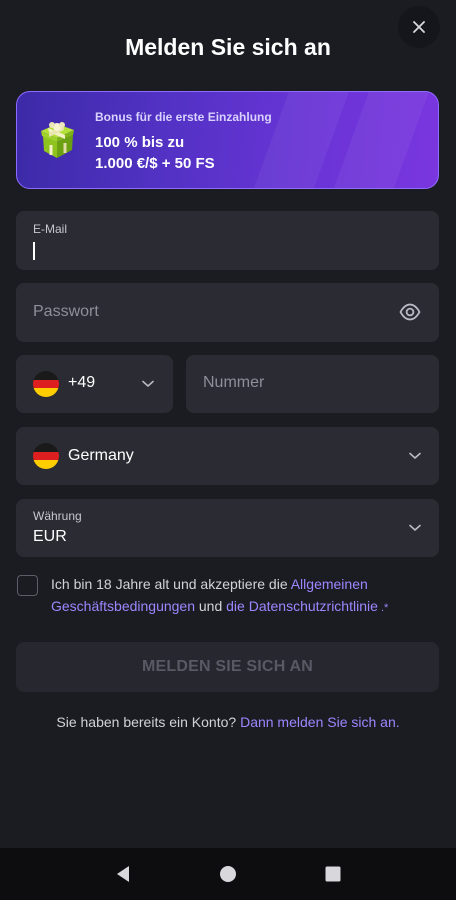 Image resolution: width=456 pixels, height=900 pixels. Describe the element at coordinates (383, 608) in the screenshot. I see `terms-suffix: .*` at that location.